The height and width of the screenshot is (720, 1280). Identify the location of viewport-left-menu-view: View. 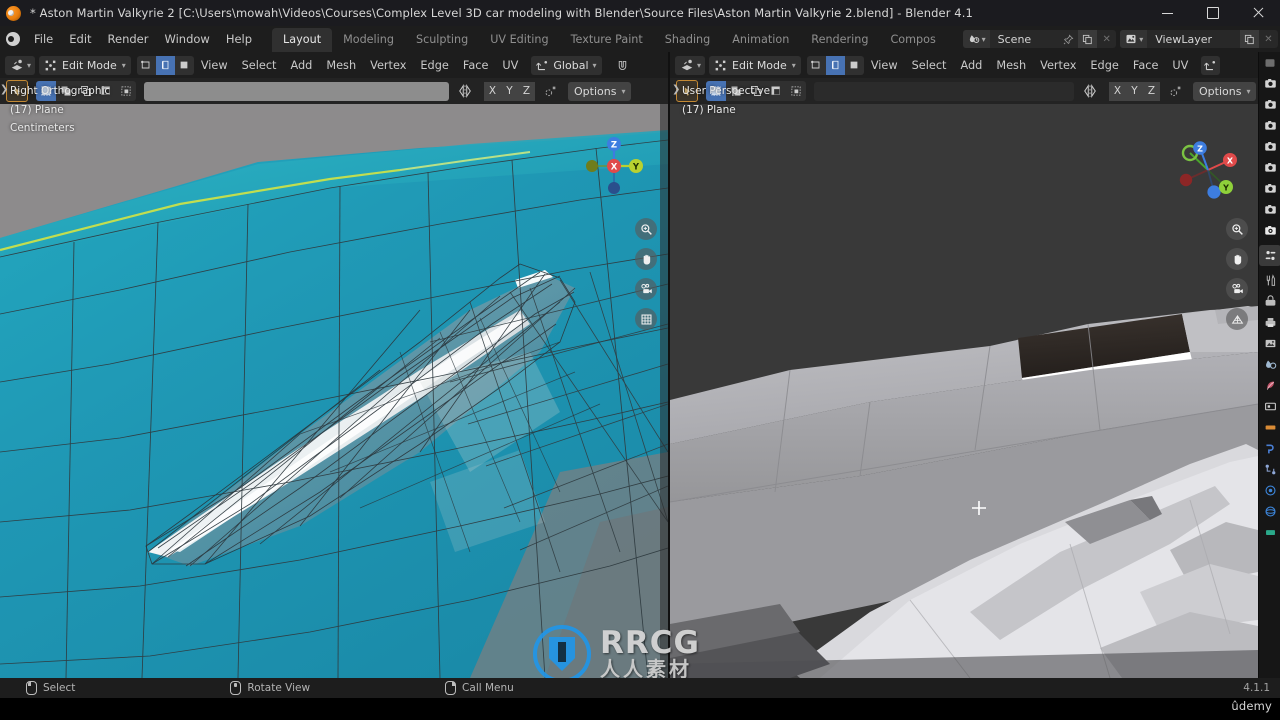
(214, 65).